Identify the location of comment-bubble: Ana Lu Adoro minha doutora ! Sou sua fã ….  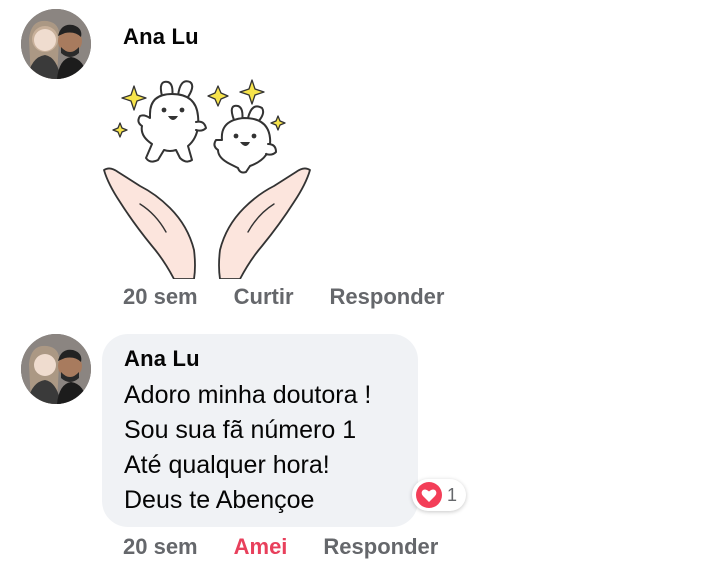
(260, 430).